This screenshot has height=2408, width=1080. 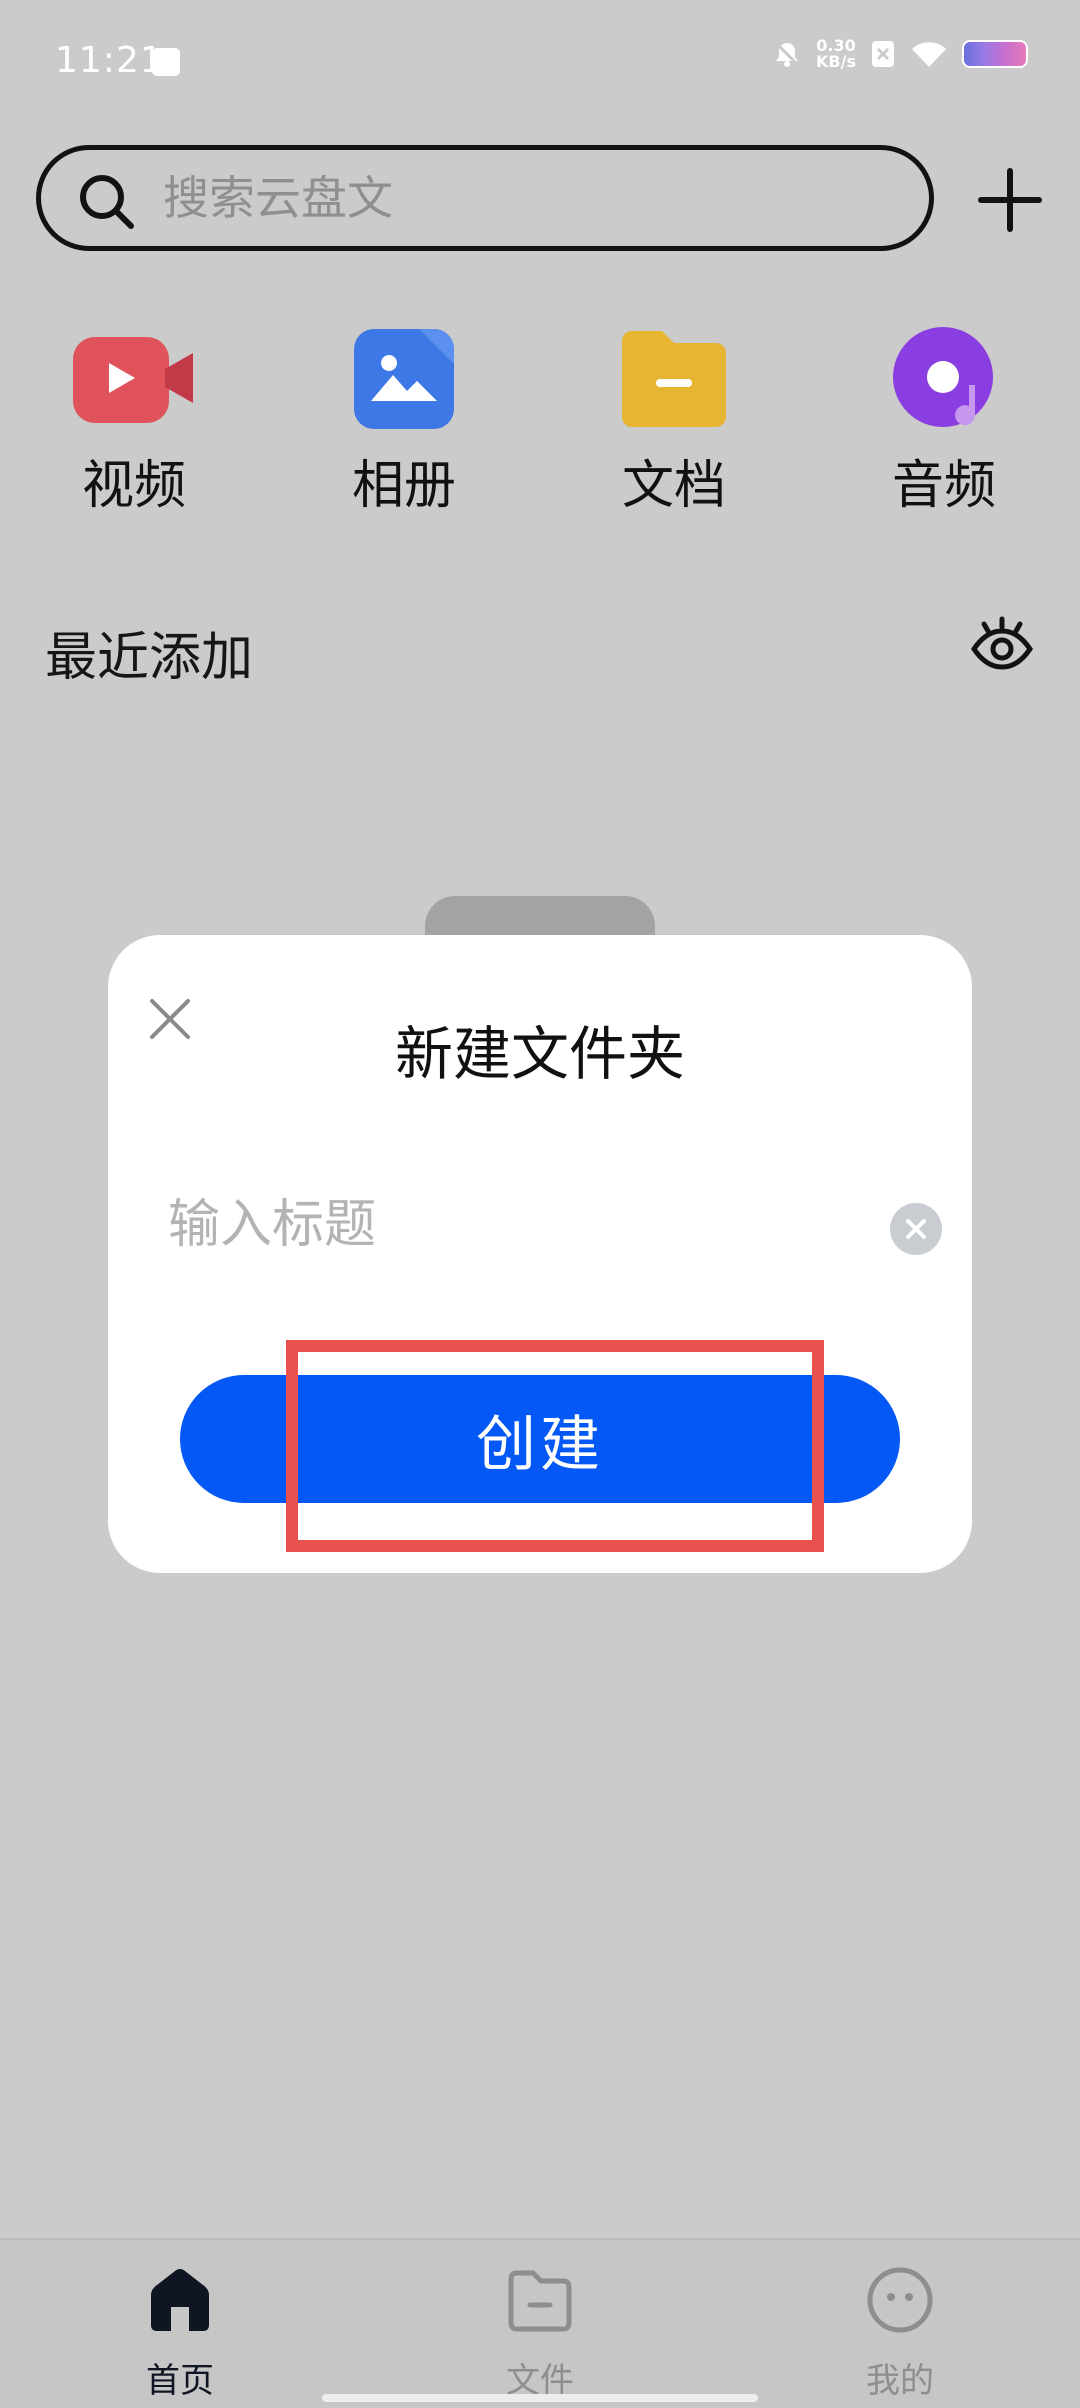 I want to click on status-icons: 0.30 KB/s, so click(x=900, y=54).